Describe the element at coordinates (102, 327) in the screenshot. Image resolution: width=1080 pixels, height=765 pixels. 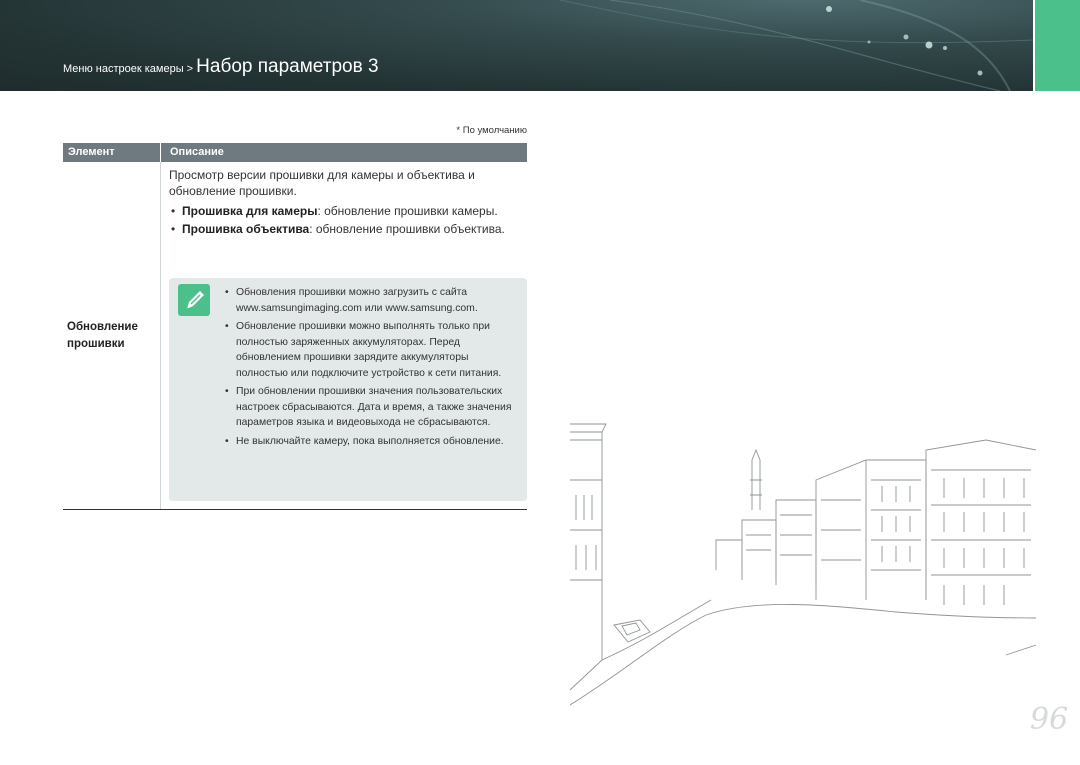
I see `element-name-line1: Обновление` at that location.